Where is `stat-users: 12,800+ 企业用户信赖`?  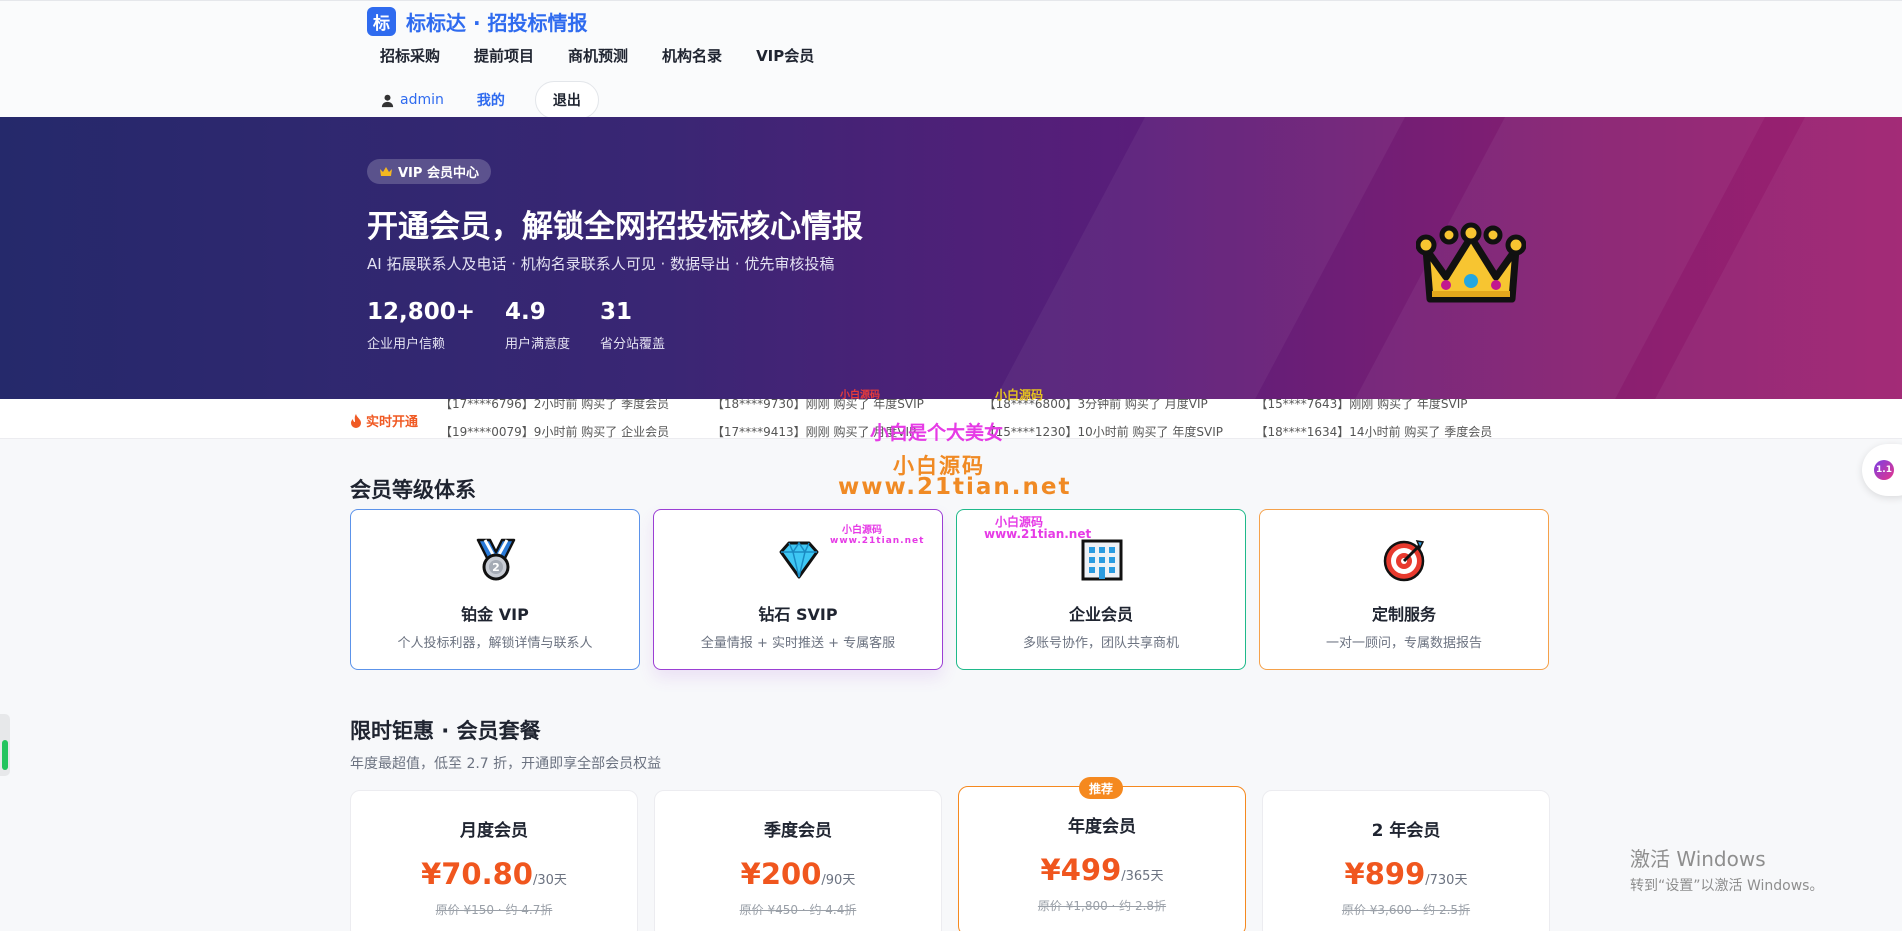
stat-users: 12,800+ 企业用户信赖 is located at coordinates (421, 325).